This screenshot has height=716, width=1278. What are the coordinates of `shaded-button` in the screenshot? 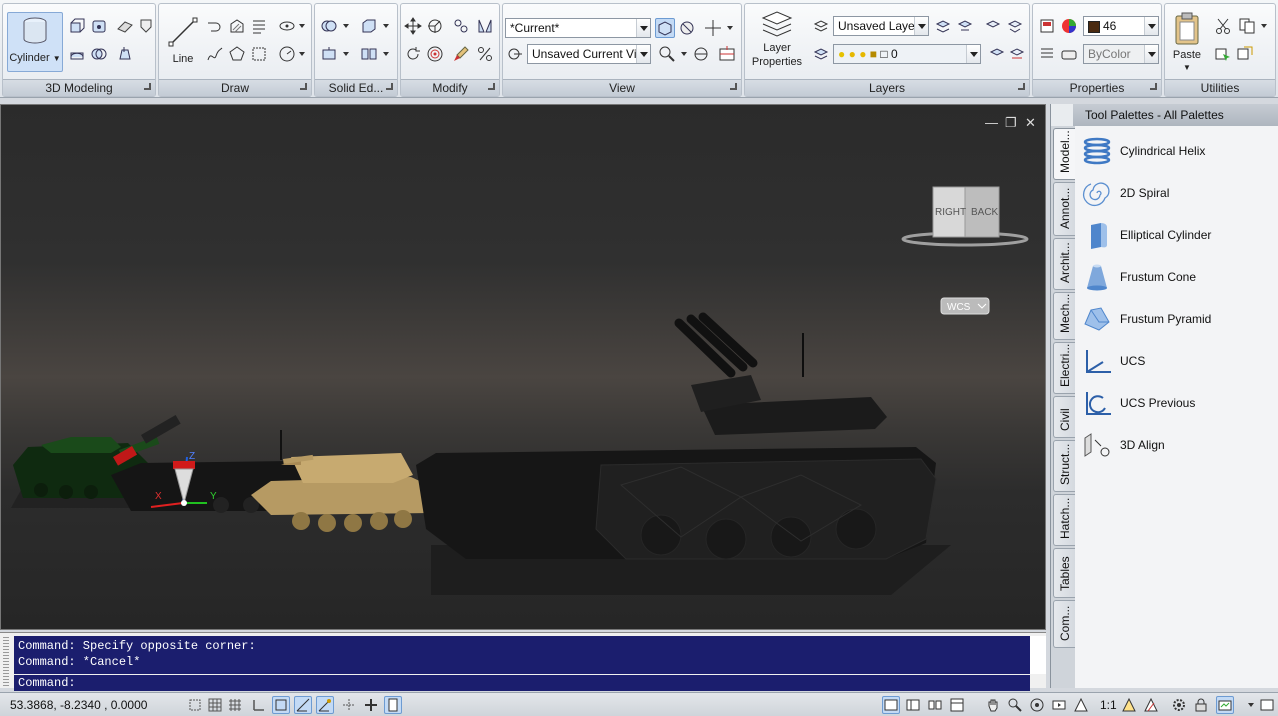 It's located at (665, 28).